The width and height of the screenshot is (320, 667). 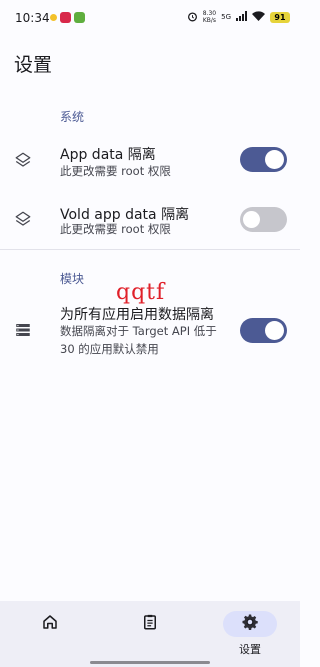 I want to click on nav-item-logs, so click(x=150, y=634).